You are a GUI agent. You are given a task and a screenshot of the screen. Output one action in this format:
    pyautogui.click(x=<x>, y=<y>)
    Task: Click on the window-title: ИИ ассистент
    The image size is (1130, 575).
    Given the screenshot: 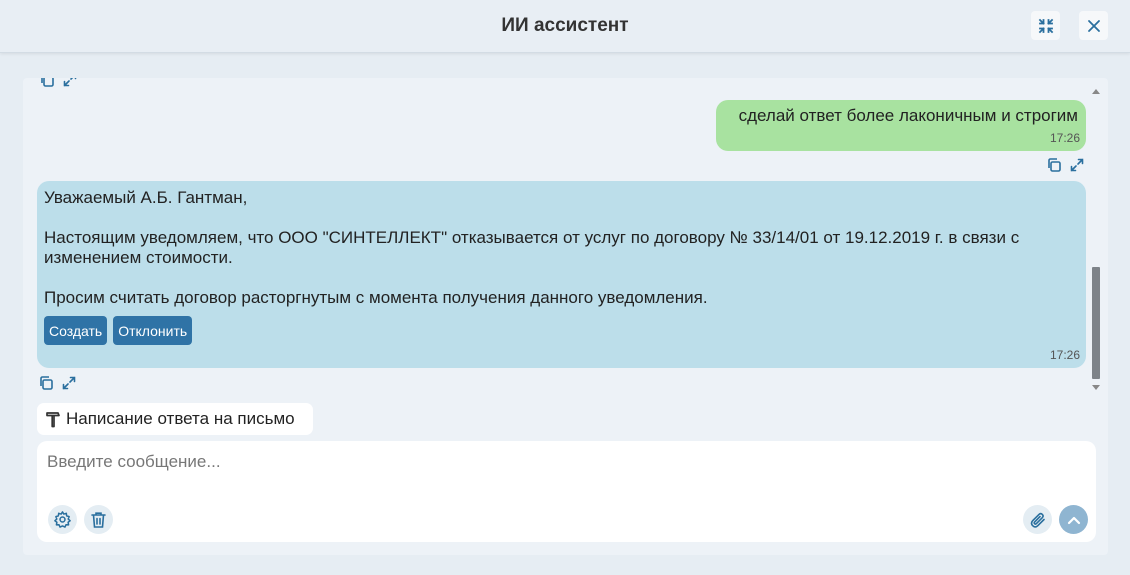 What is the action you would take?
    pyautogui.click(x=565, y=25)
    